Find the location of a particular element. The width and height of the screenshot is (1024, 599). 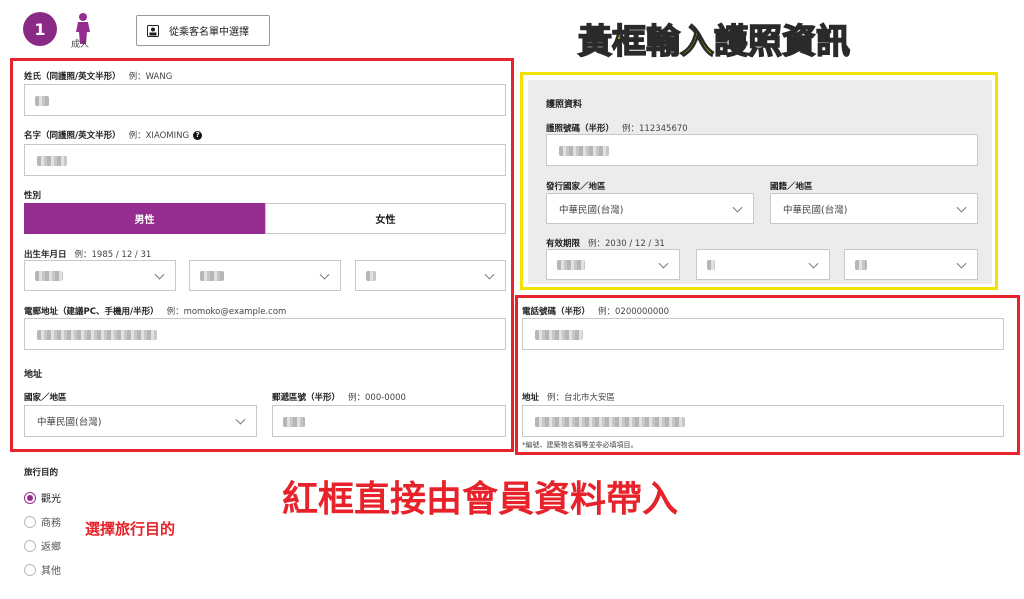

help-icon: ? is located at coordinates (198, 135).